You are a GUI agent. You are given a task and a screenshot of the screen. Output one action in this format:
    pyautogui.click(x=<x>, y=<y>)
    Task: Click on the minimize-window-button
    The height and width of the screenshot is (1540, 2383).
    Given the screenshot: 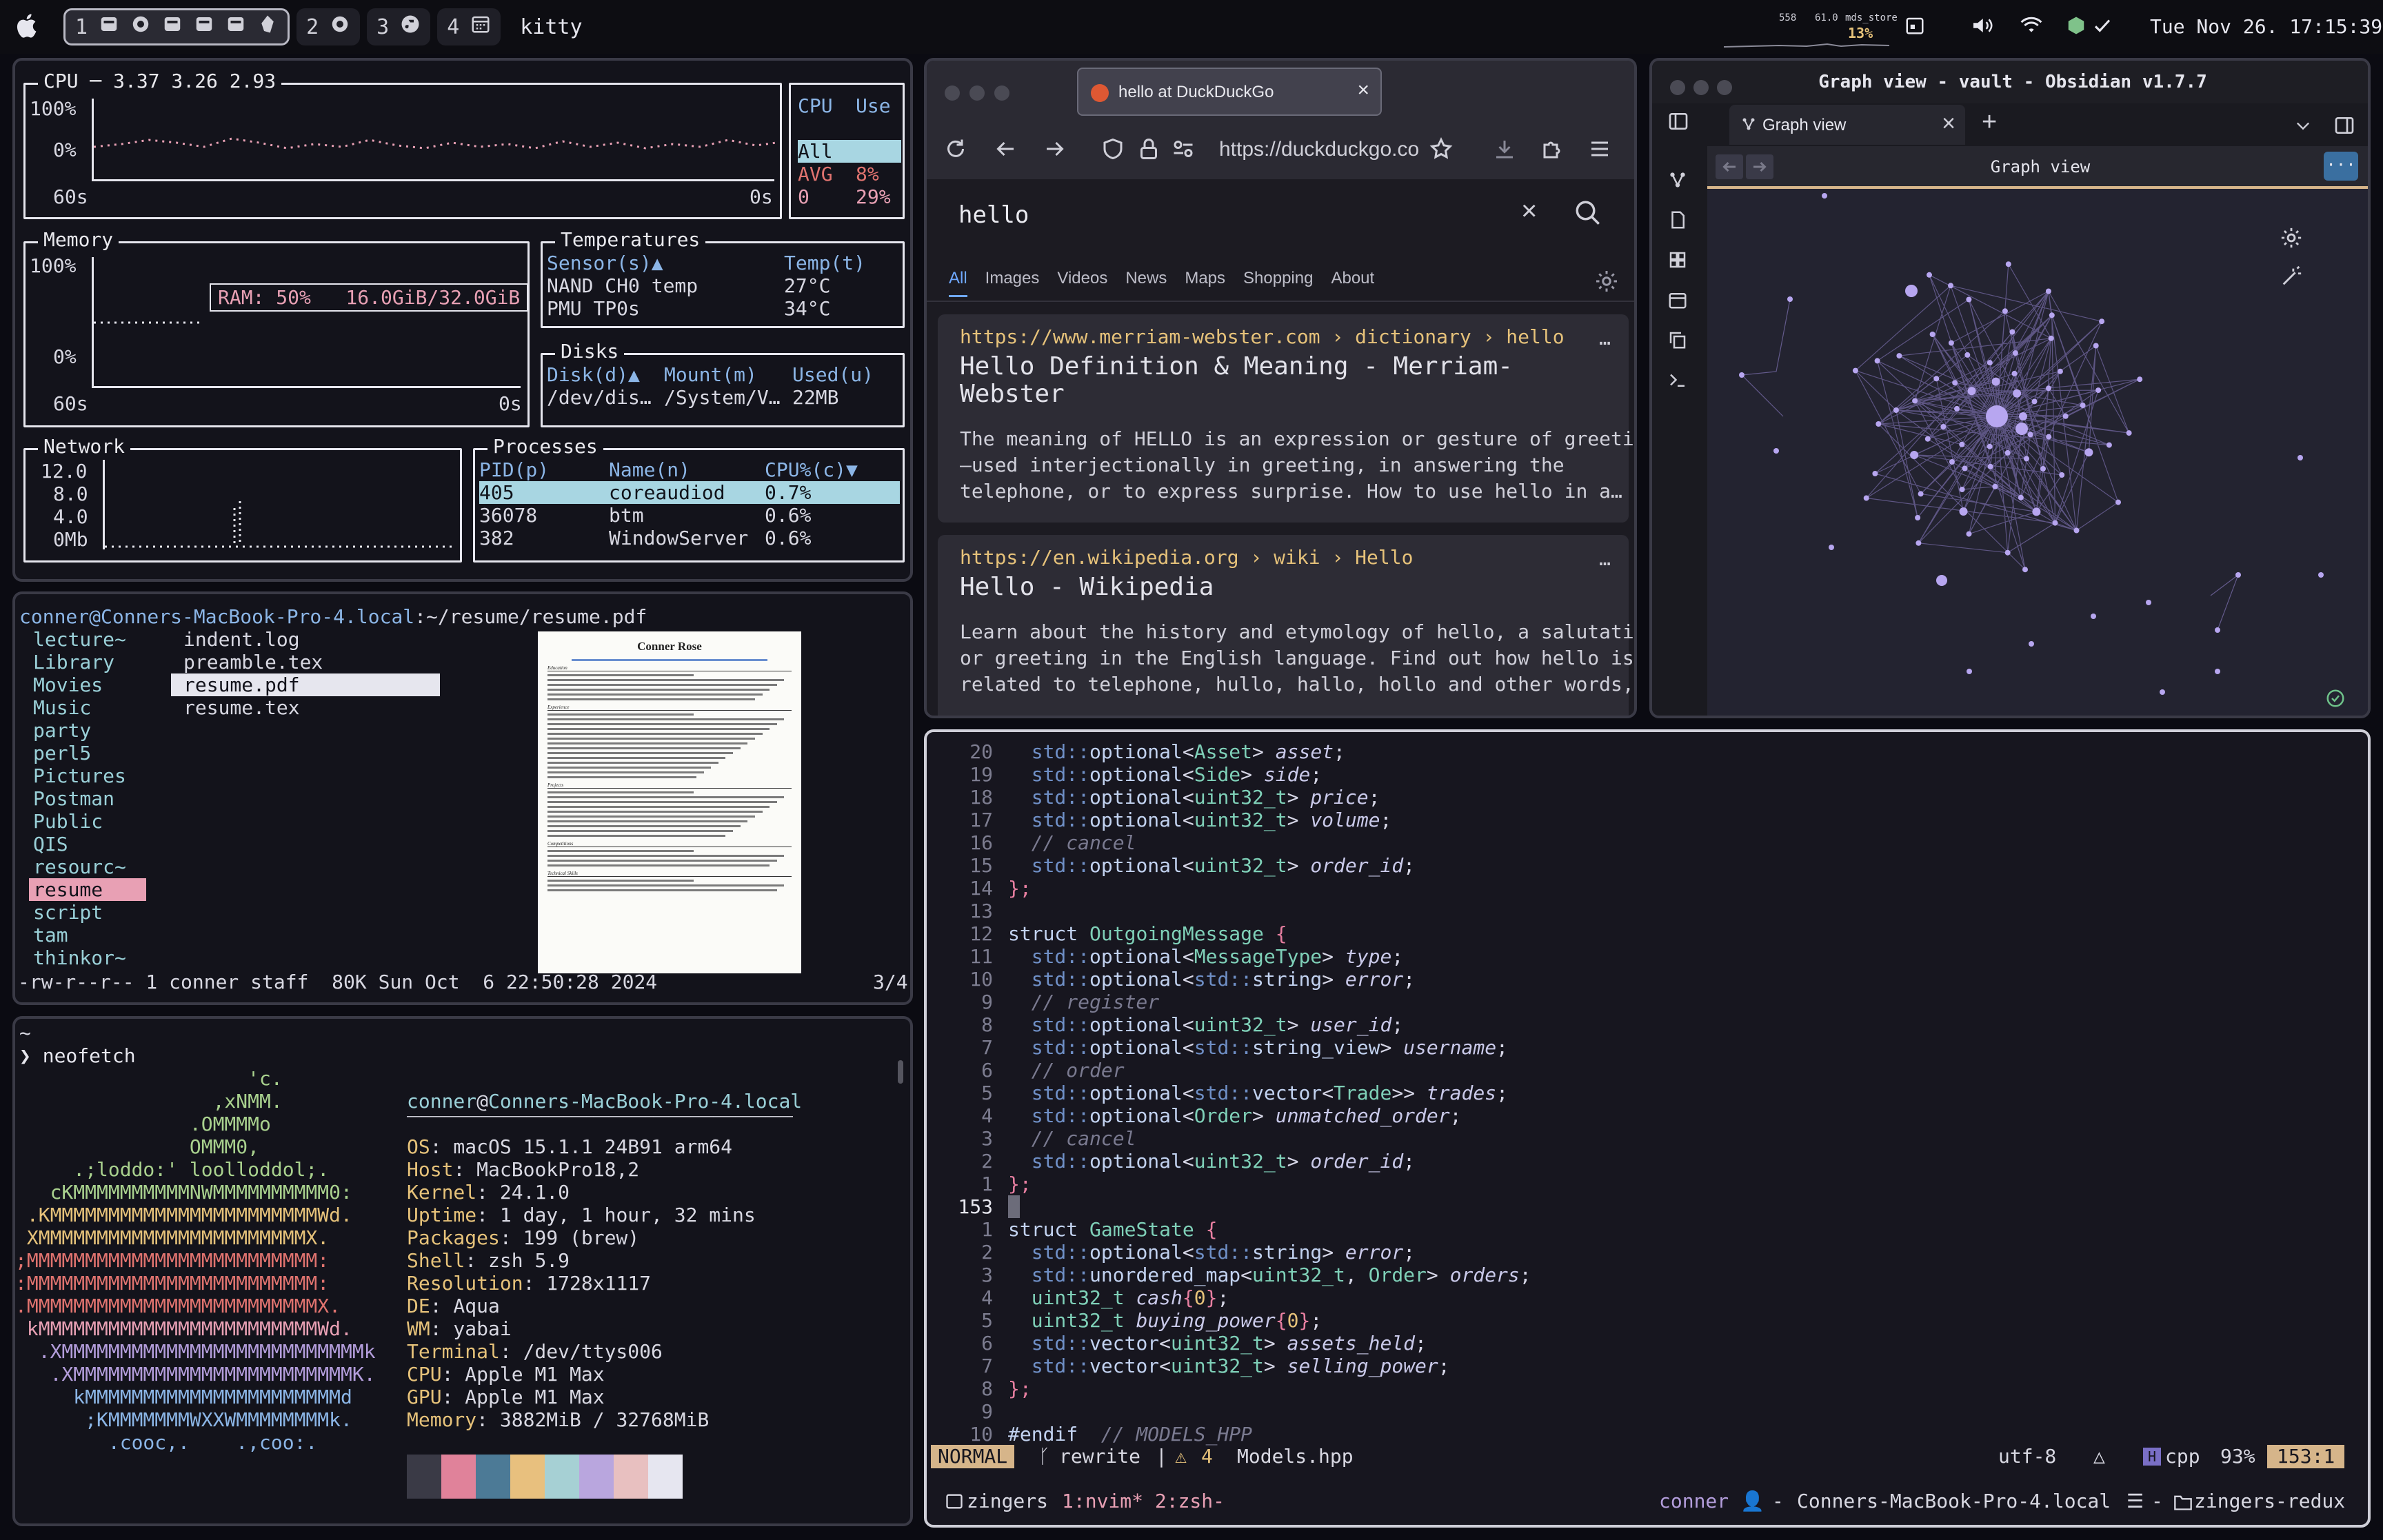 What is the action you would take?
    pyautogui.click(x=977, y=93)
    